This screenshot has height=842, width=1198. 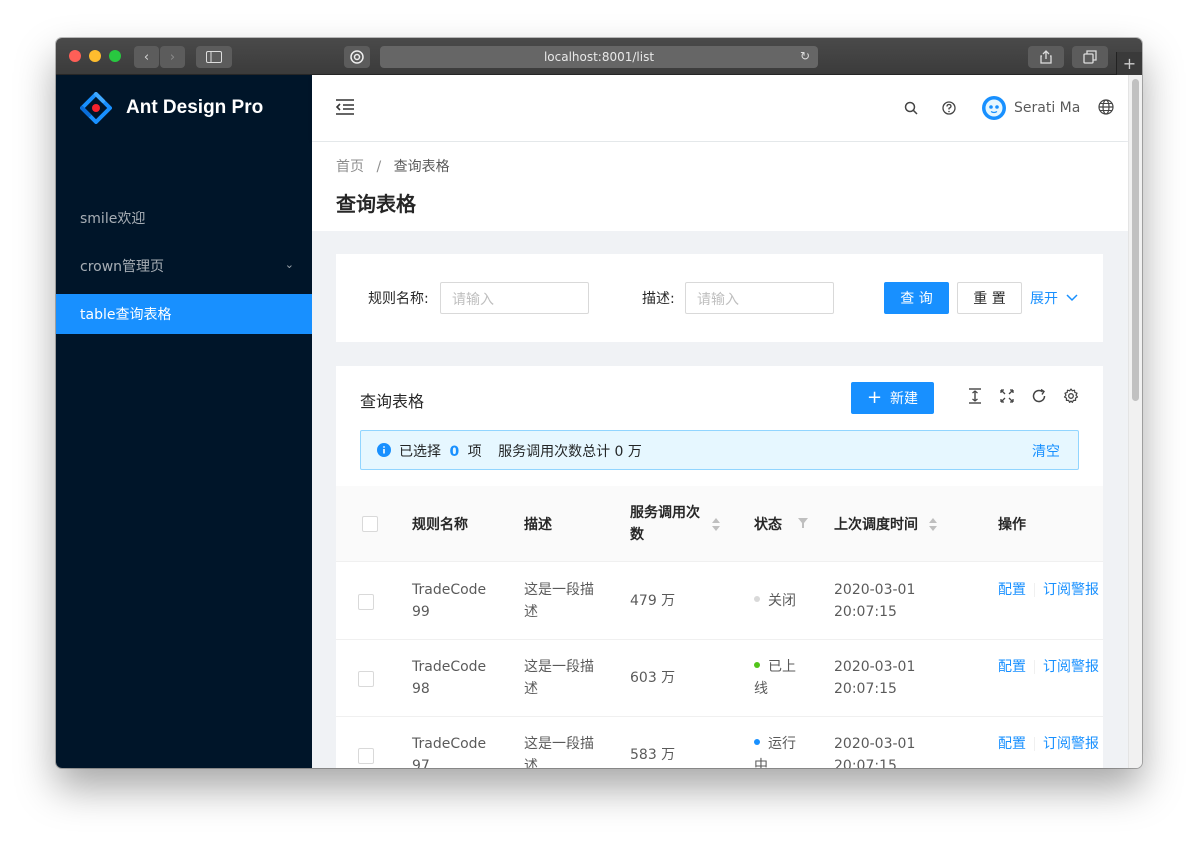 I want to click on selection-alert: 已选择 0 项 服务调用次数总计 0 万 清空, so click(x=719, y=450).